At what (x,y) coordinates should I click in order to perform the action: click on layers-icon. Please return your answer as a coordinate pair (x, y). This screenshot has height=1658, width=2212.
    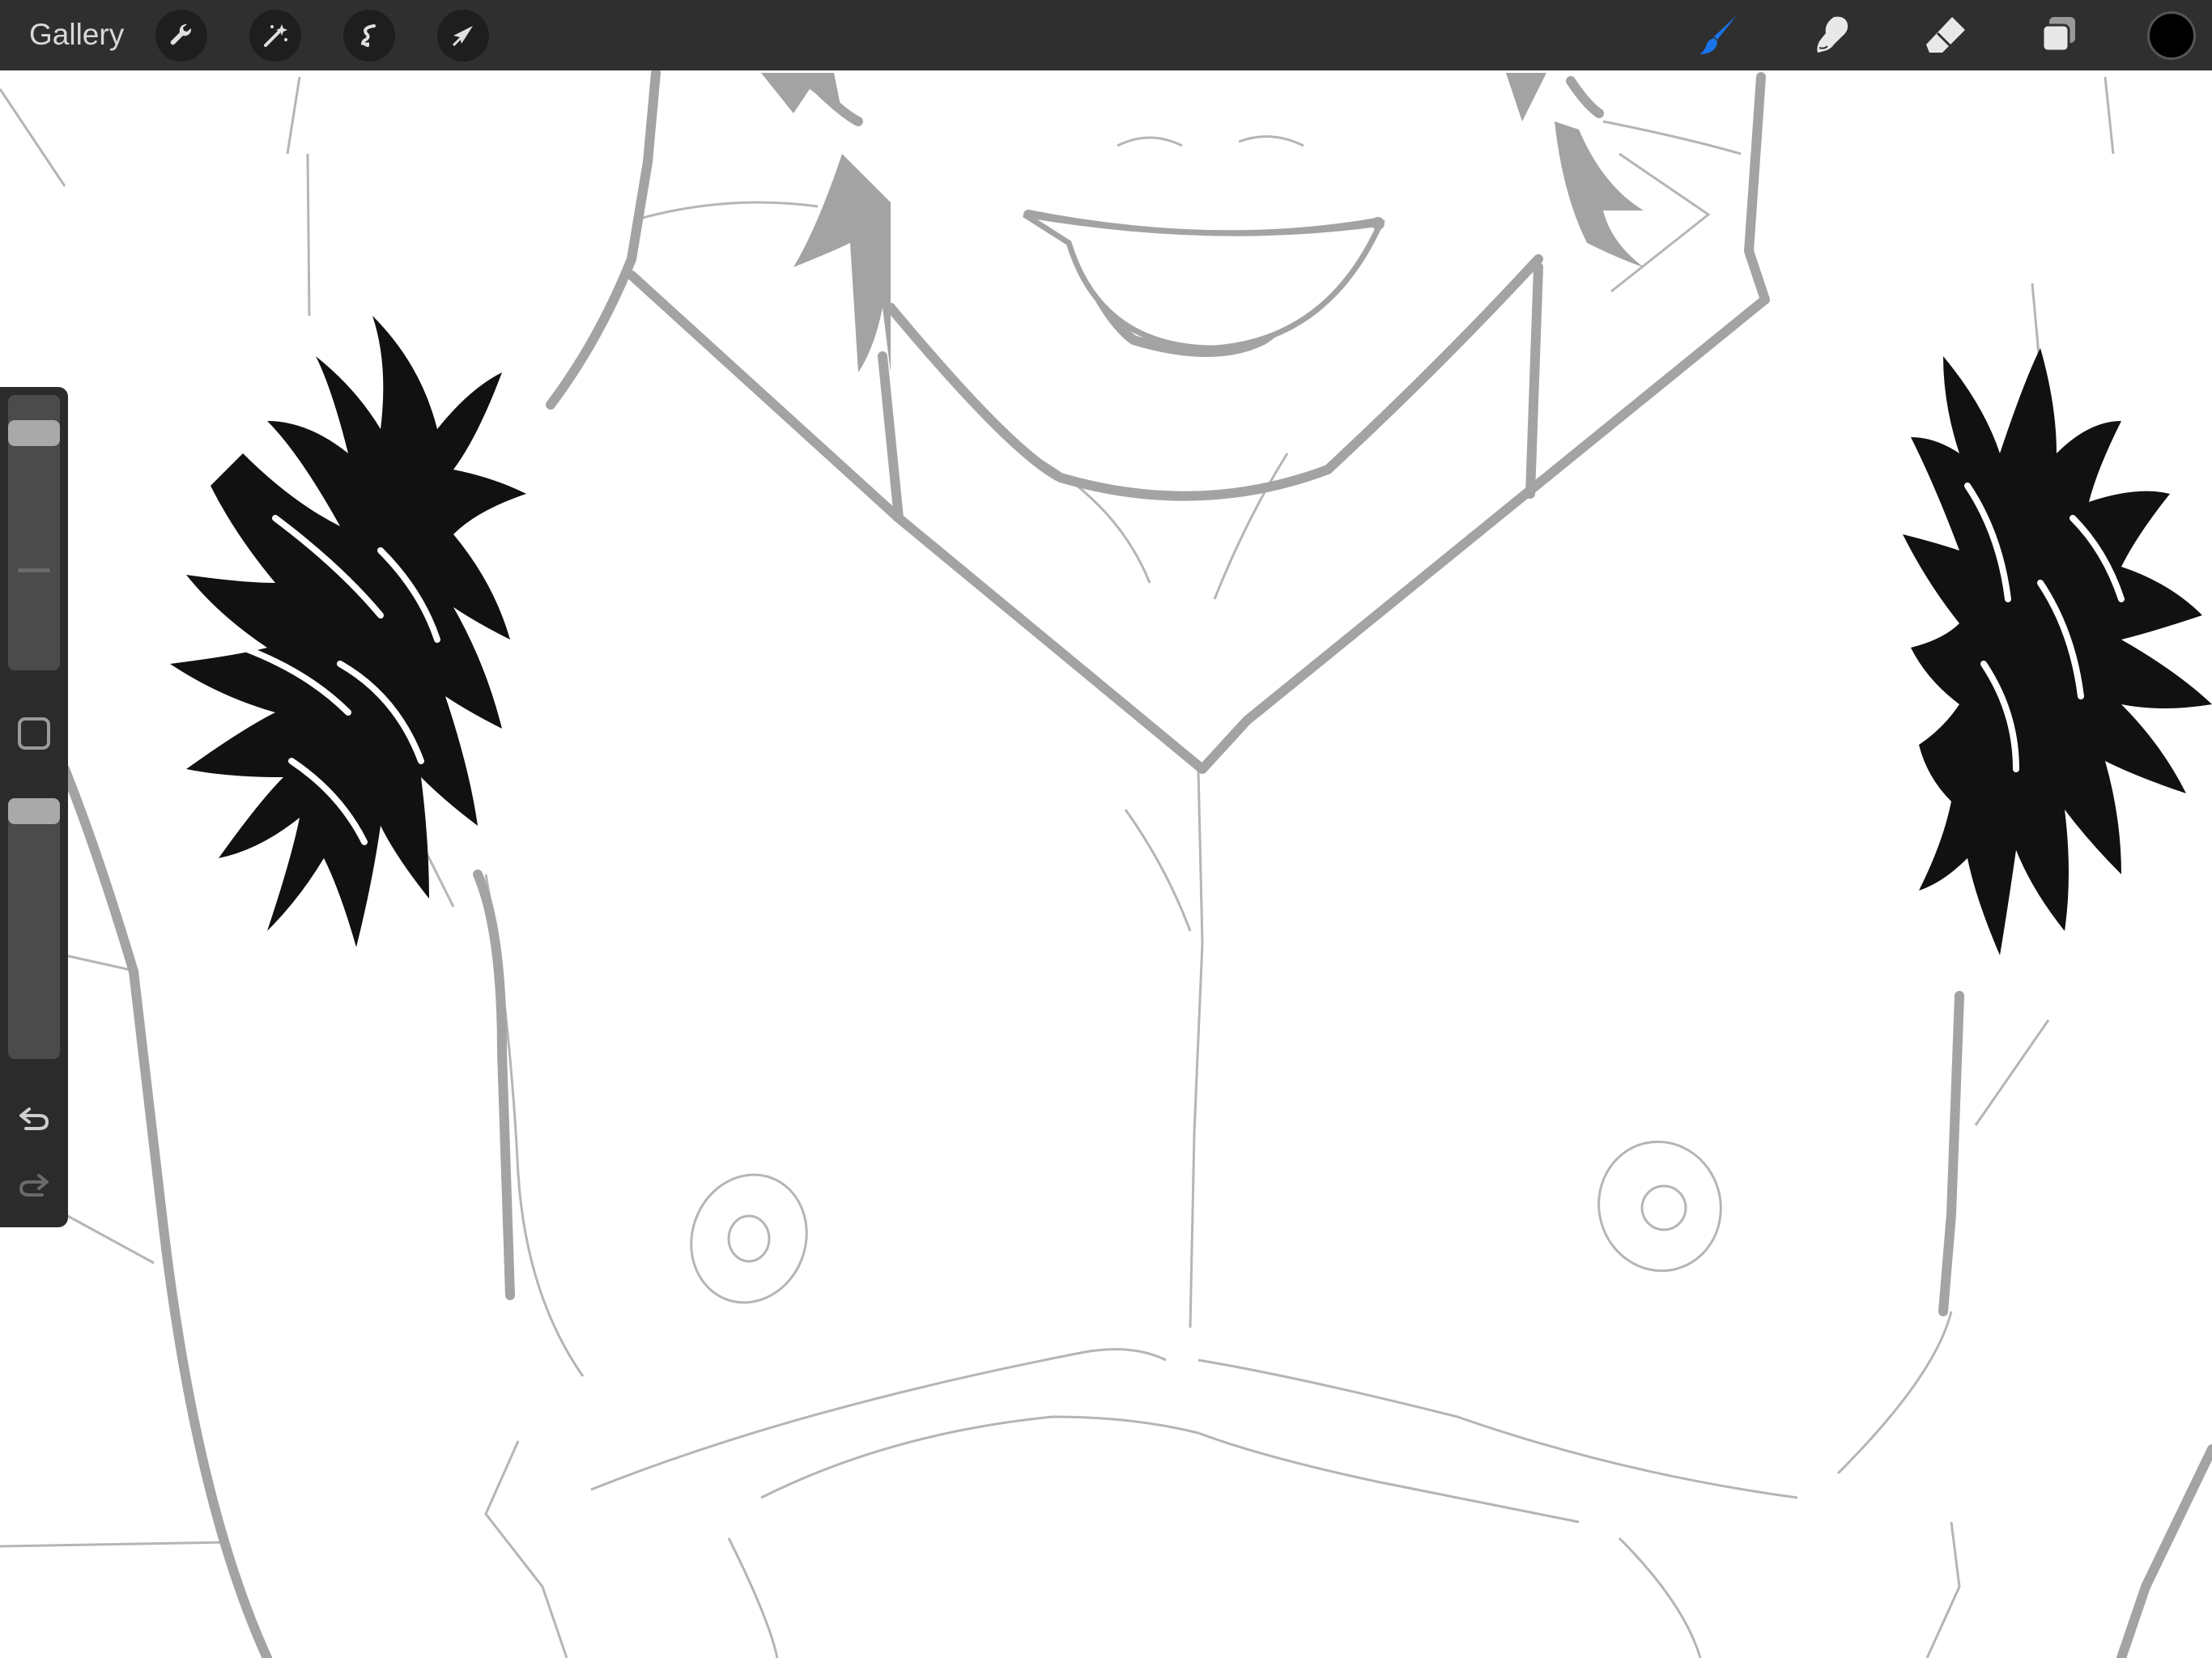
    Looking at the image, I should click on (2058, 35).